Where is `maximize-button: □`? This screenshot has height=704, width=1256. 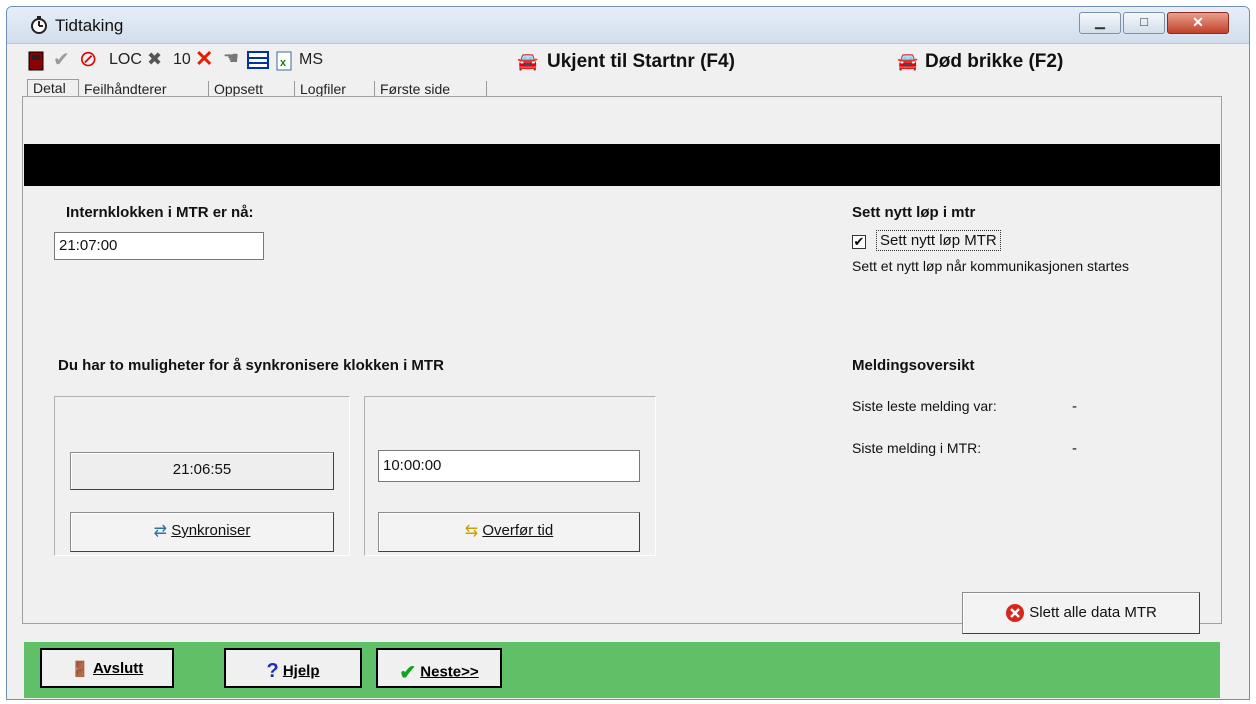
maximize-button: □ is located at coordinates (1144, 23).